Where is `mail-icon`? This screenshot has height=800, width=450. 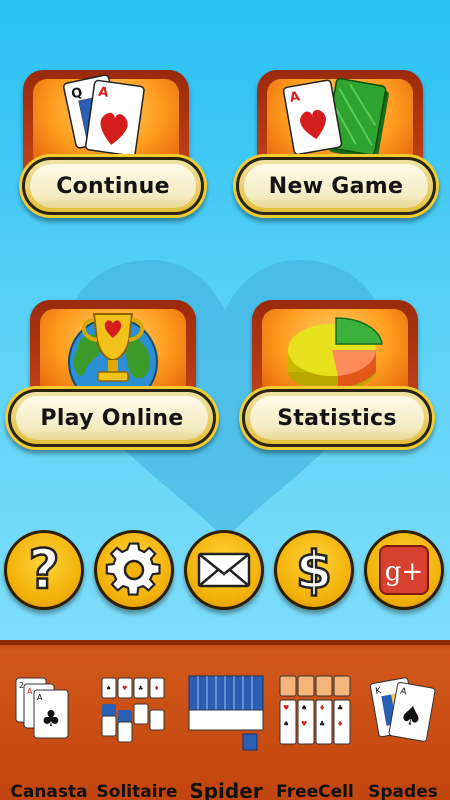
mail-icon is located at coordinates (224, 570).